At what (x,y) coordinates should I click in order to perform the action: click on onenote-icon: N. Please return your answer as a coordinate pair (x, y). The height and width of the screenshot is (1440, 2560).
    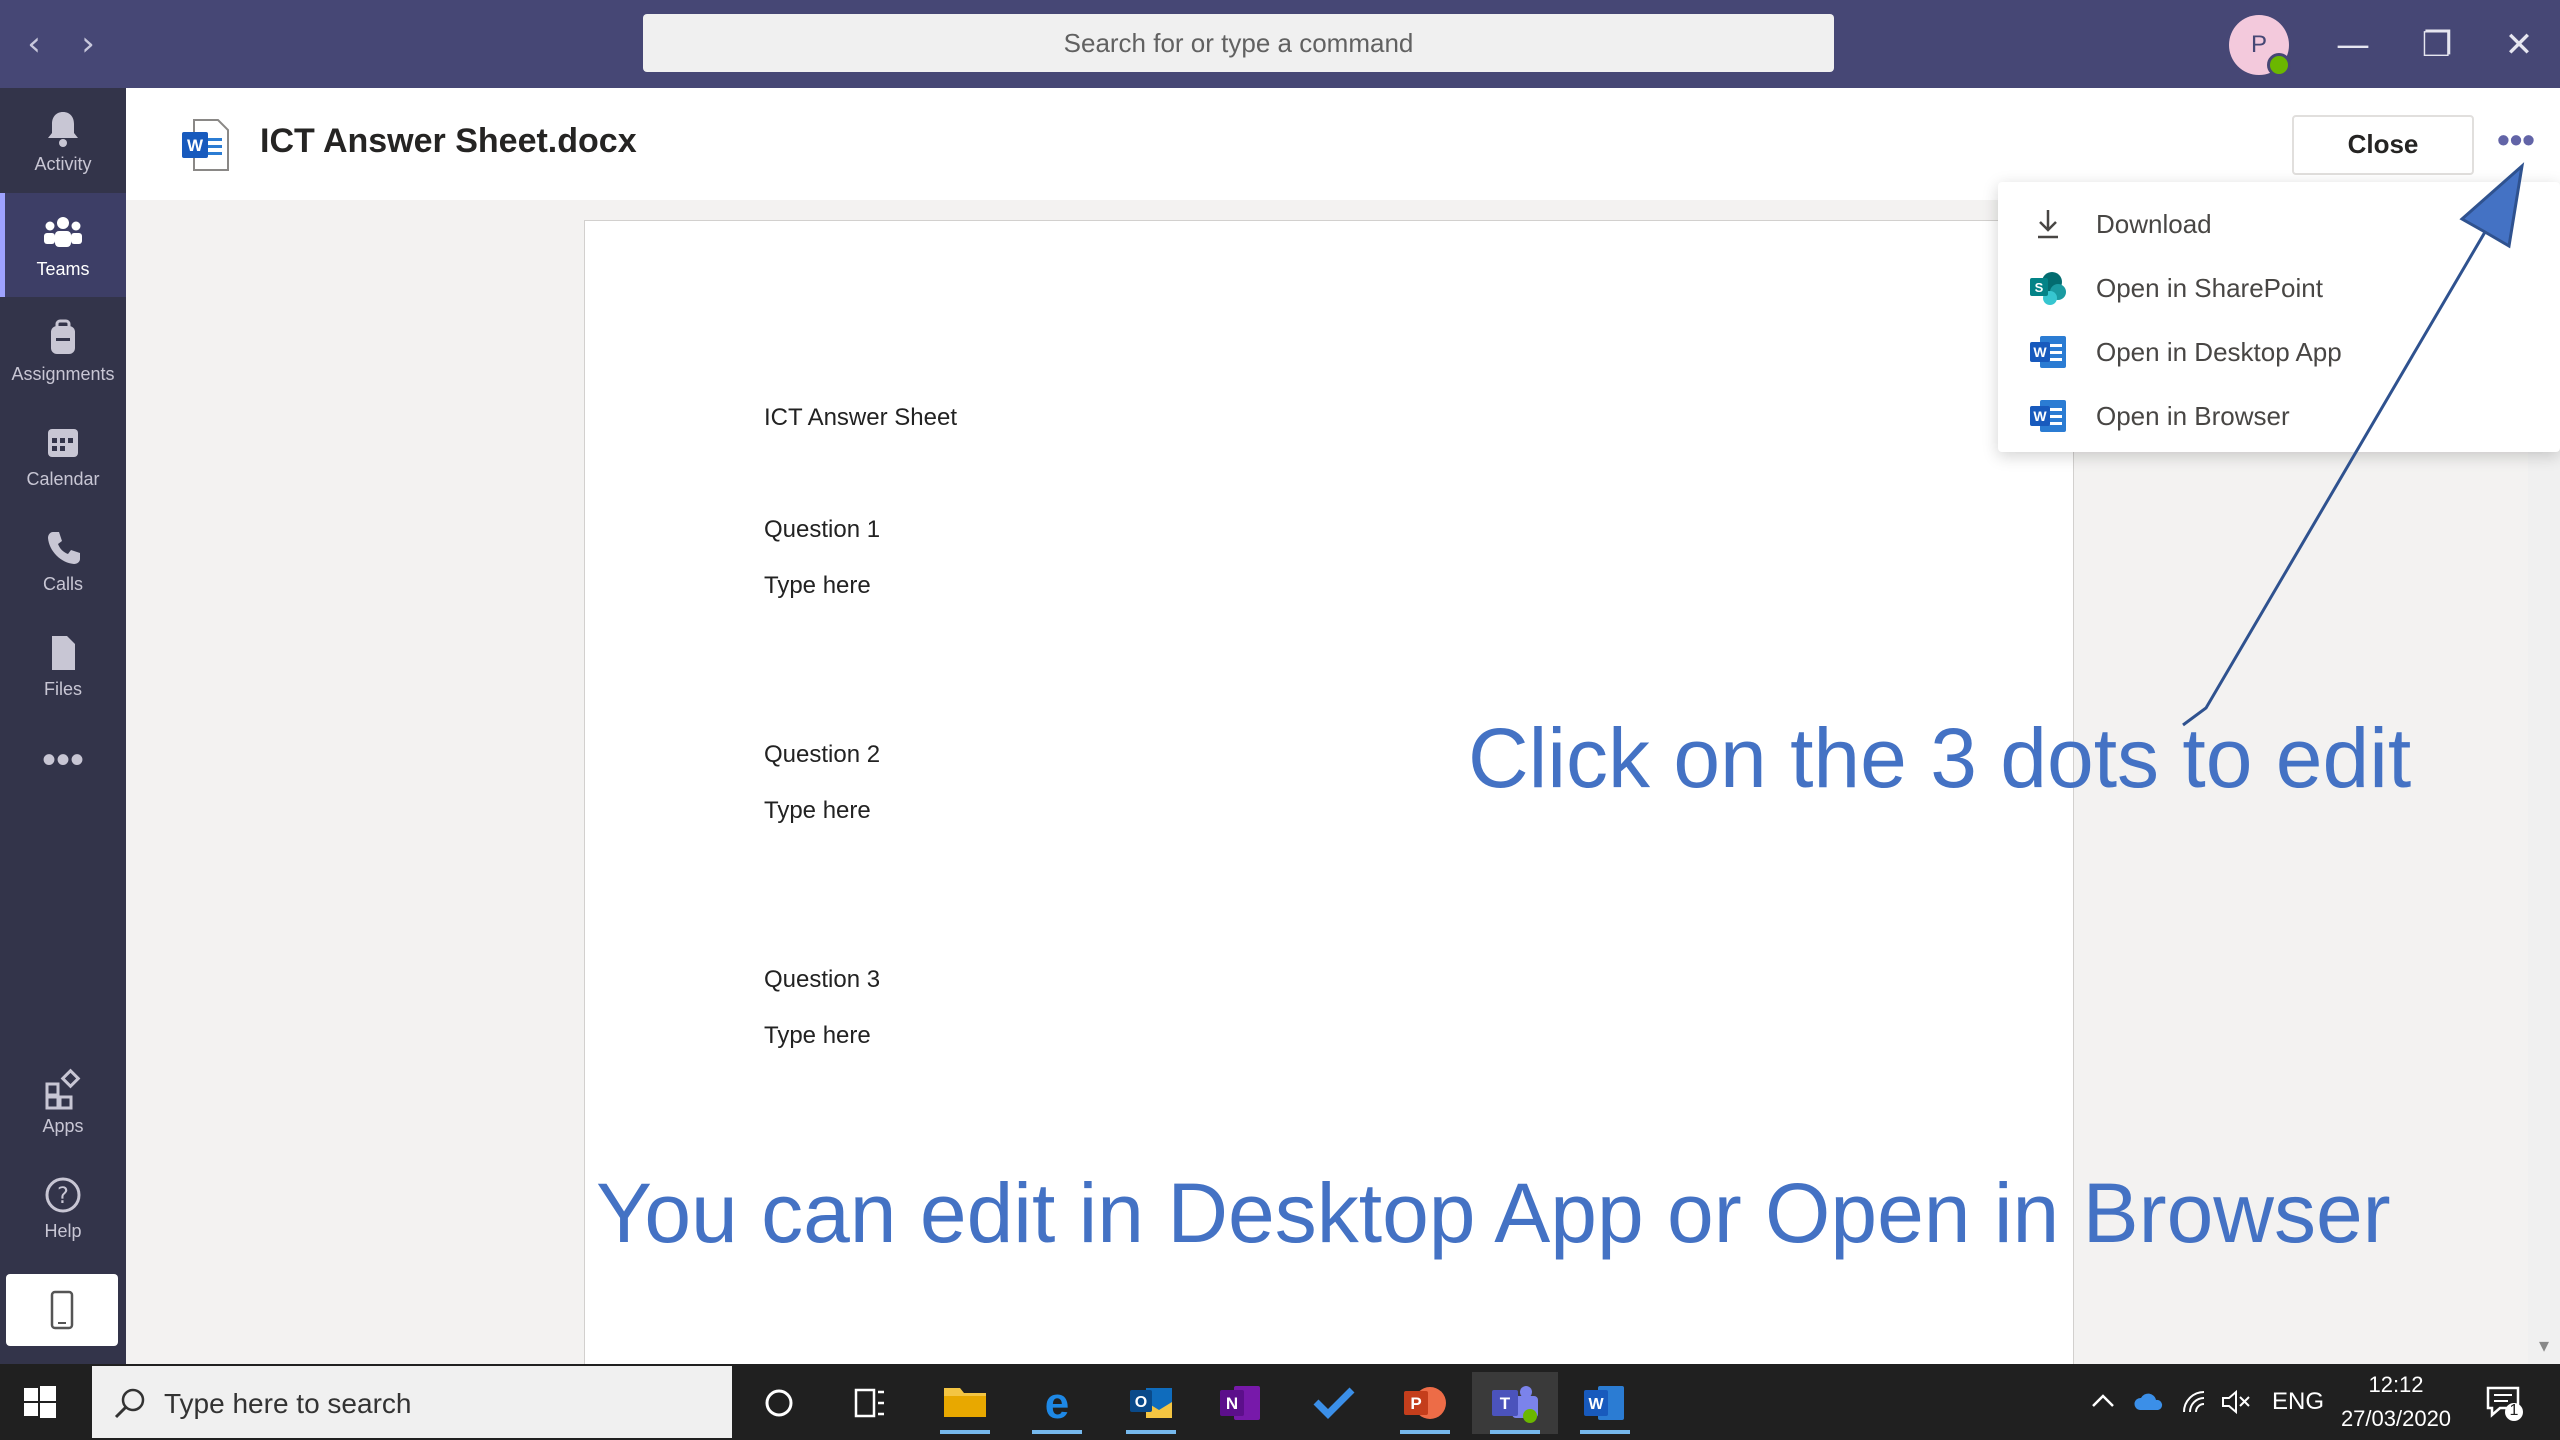
    Looking at the image, I should click on (1241, 1403).